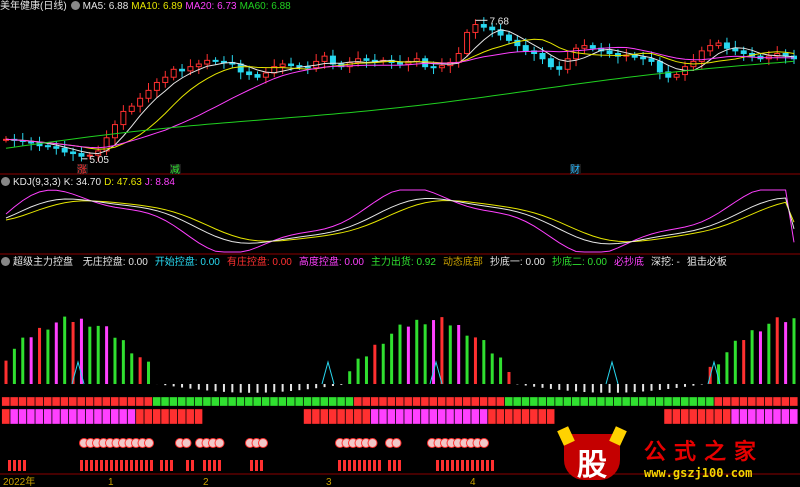 The height and width of the screenshot is (487, 800). I want to click on j-line, so click(400, 221).